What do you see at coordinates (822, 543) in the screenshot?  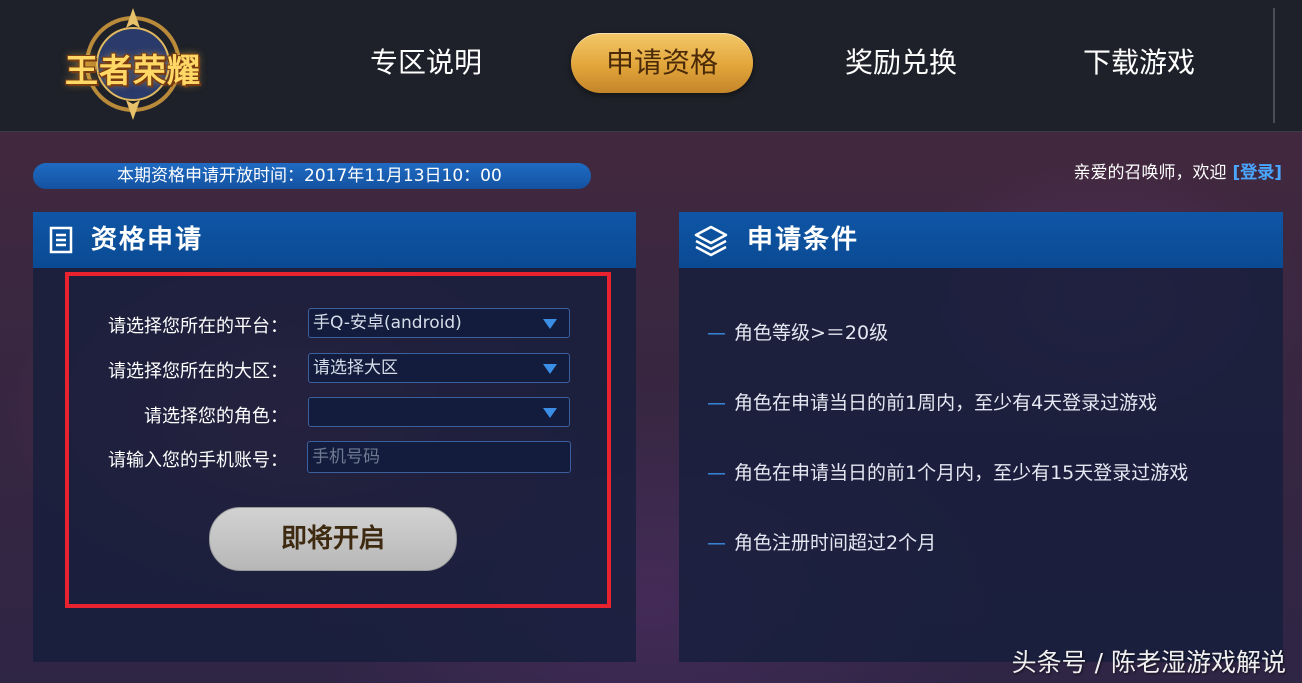 I see `condition-item: — 角色注册时间超过2个月` at bounding box center [822, 543].